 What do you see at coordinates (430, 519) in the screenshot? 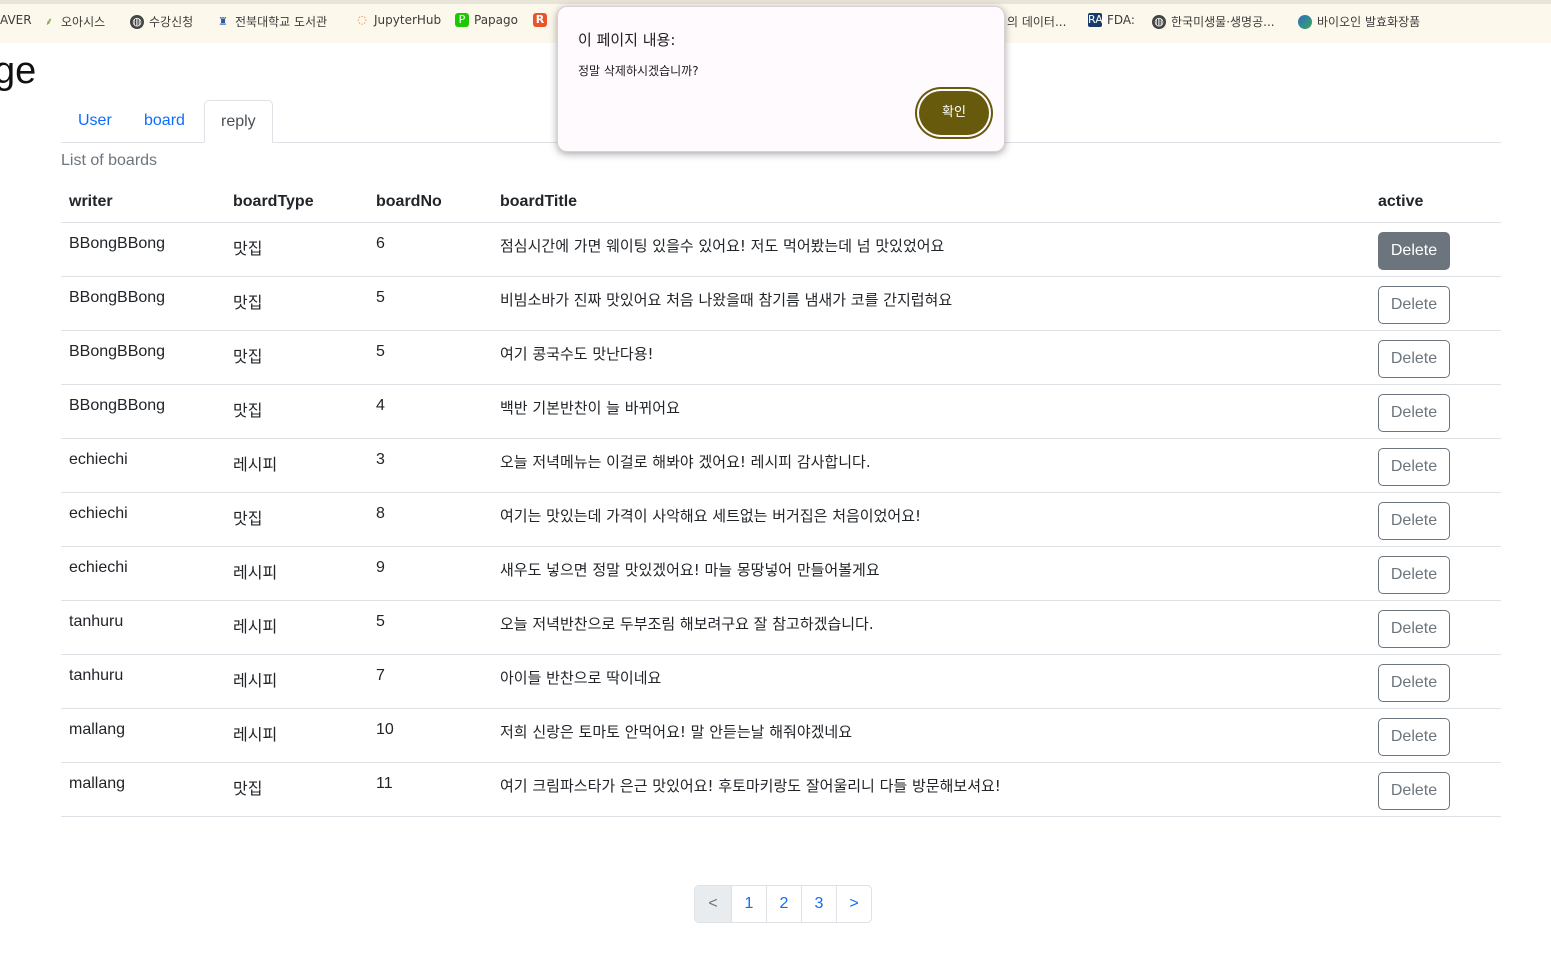
I see `boardno-cell: 8` at bounding box center [430, 519].